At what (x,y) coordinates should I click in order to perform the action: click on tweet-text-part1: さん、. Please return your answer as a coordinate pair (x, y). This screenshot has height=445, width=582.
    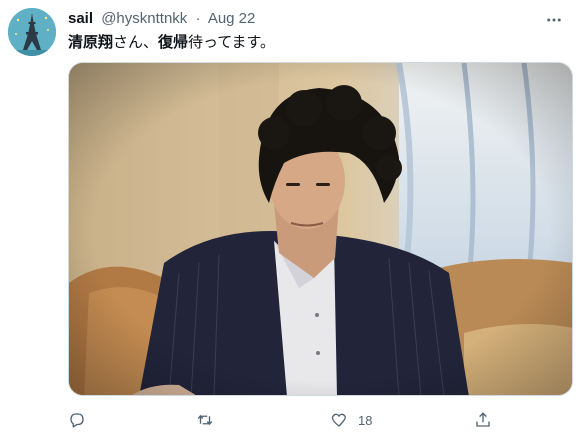
    Looking at the image, I should click on (136, 42).